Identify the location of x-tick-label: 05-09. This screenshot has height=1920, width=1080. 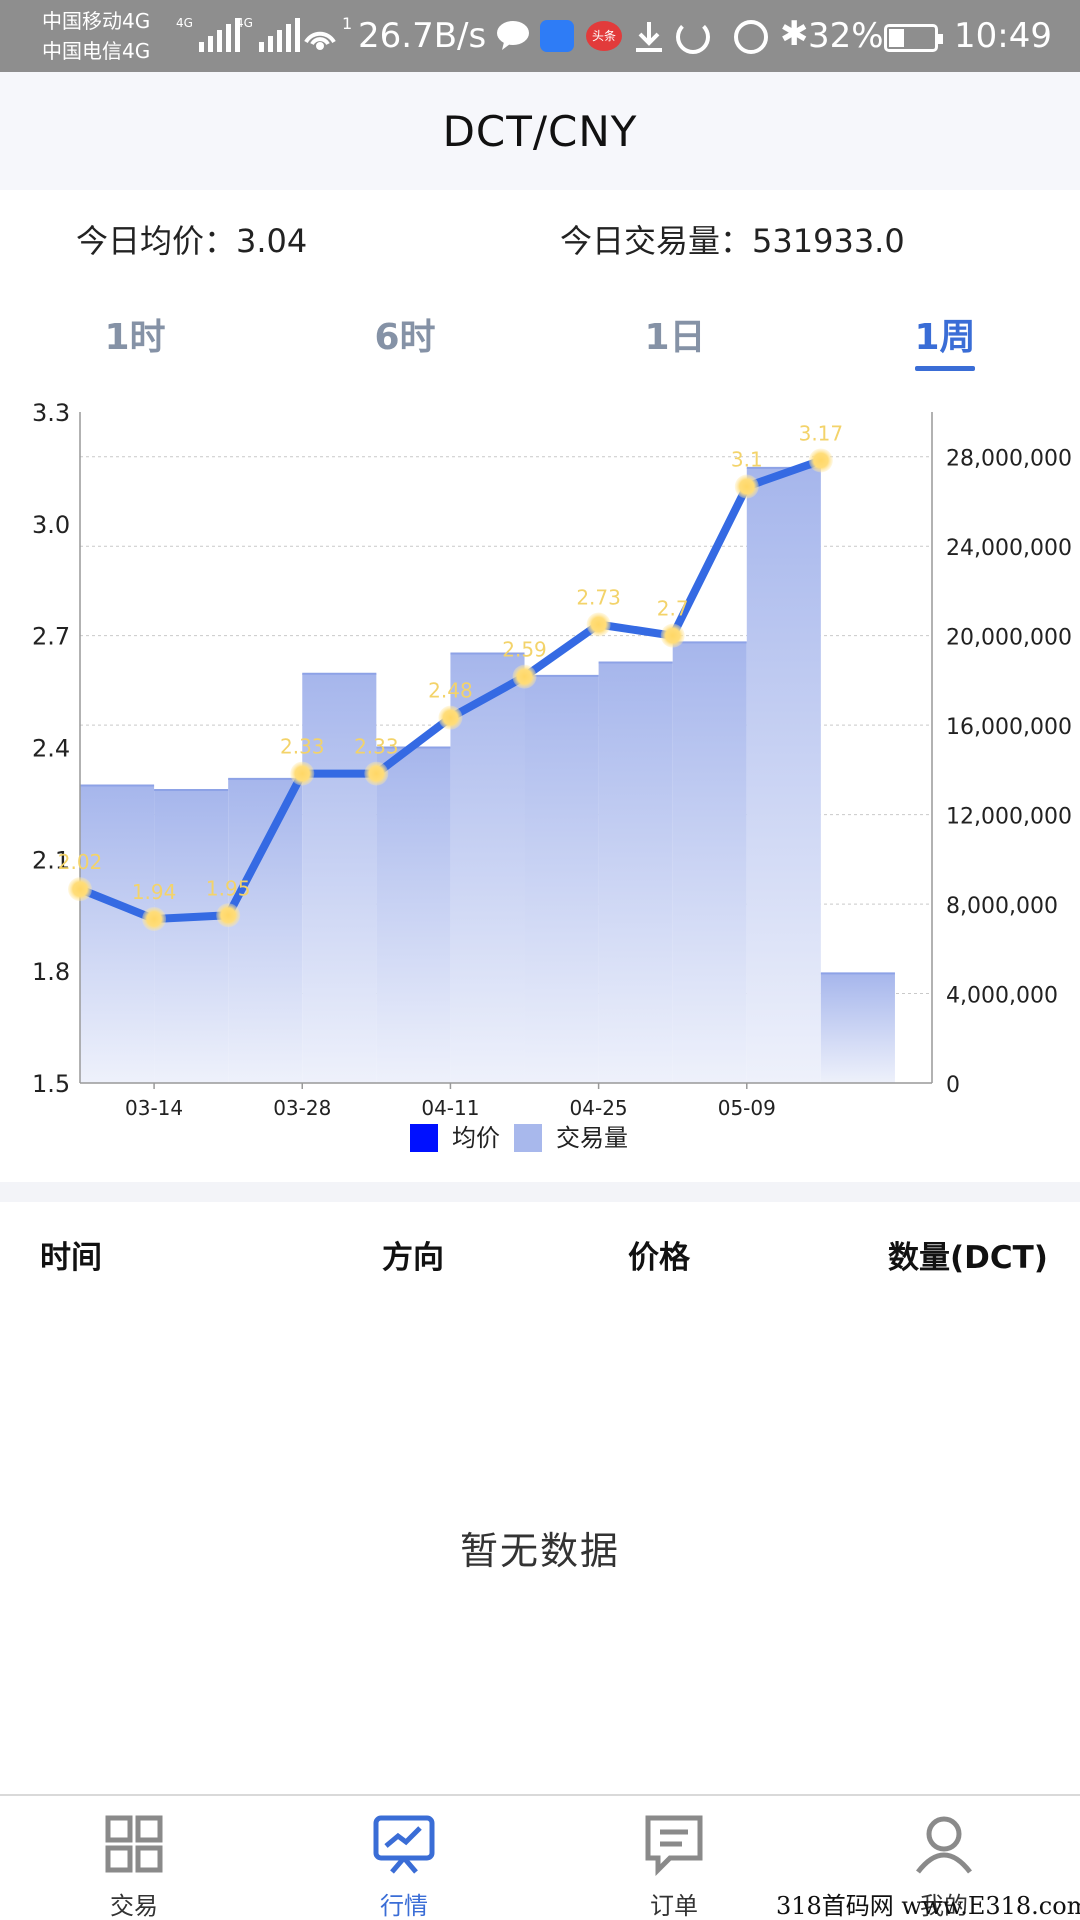
(747, 1108).